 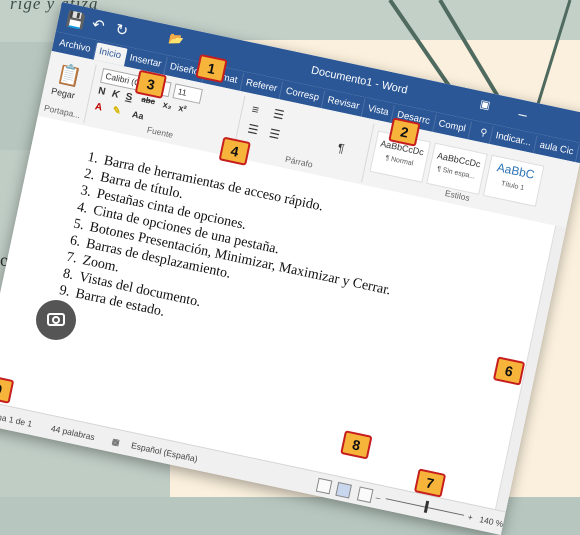 What do you see at coordinates (76, 21) in the screenshot?
I see `save-icon: 💾` at bounding box center [76, 21].